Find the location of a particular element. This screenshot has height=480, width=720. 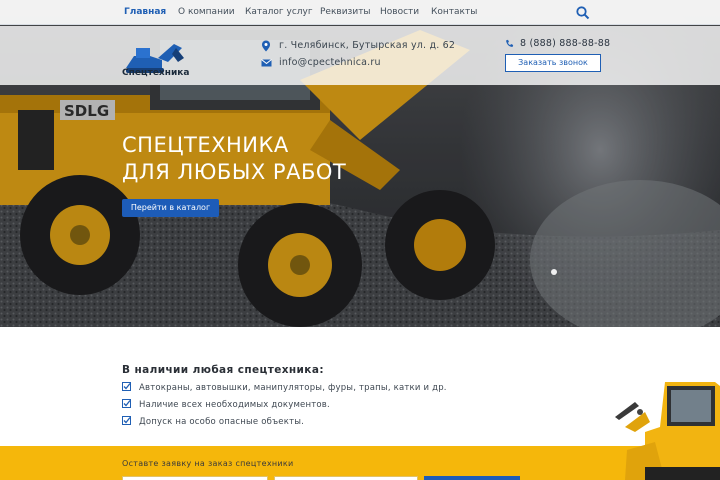

feature-item: Допуск на особо опасные объекты. is located at coordinates (213, 421).